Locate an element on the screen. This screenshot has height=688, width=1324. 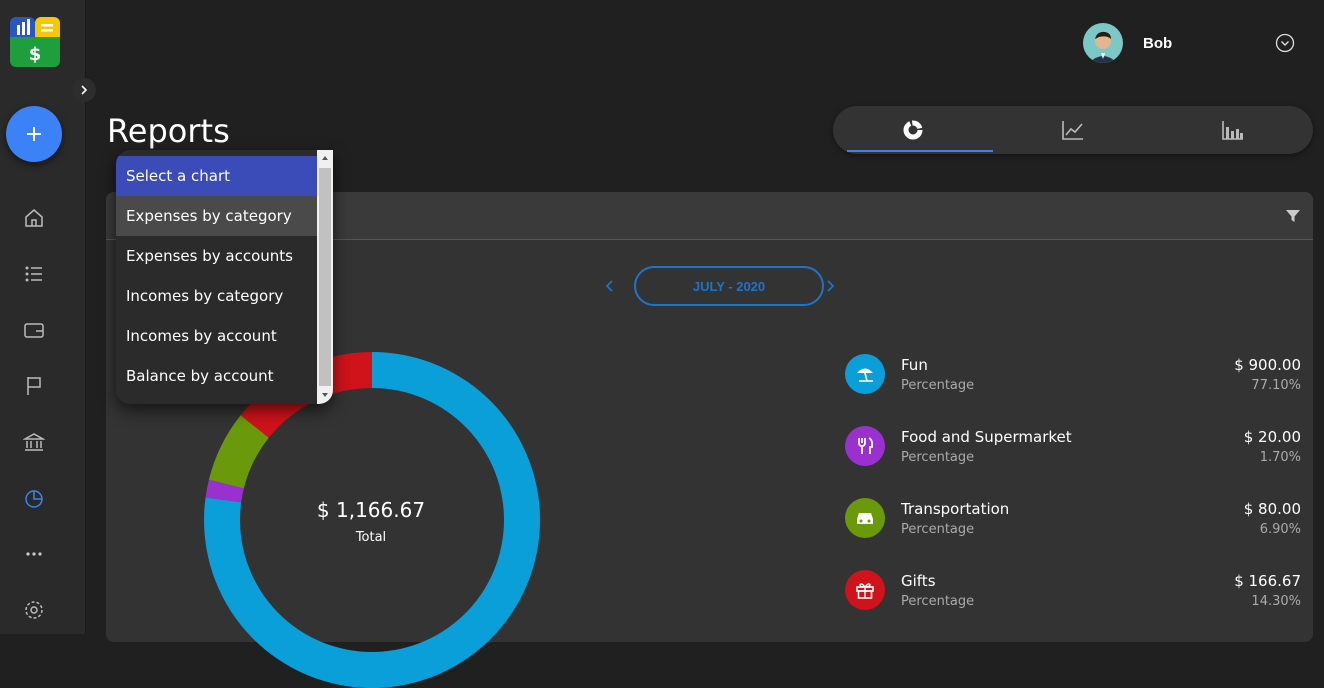
home-icon is located at coordinates (34, 218).